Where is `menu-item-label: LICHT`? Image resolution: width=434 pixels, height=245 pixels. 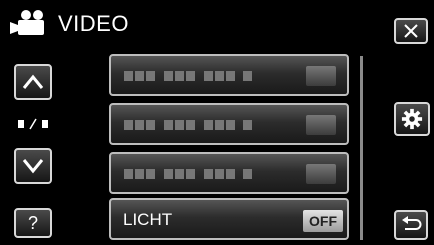 menu-item-label: LICHT is located at coordinates (148, 219).